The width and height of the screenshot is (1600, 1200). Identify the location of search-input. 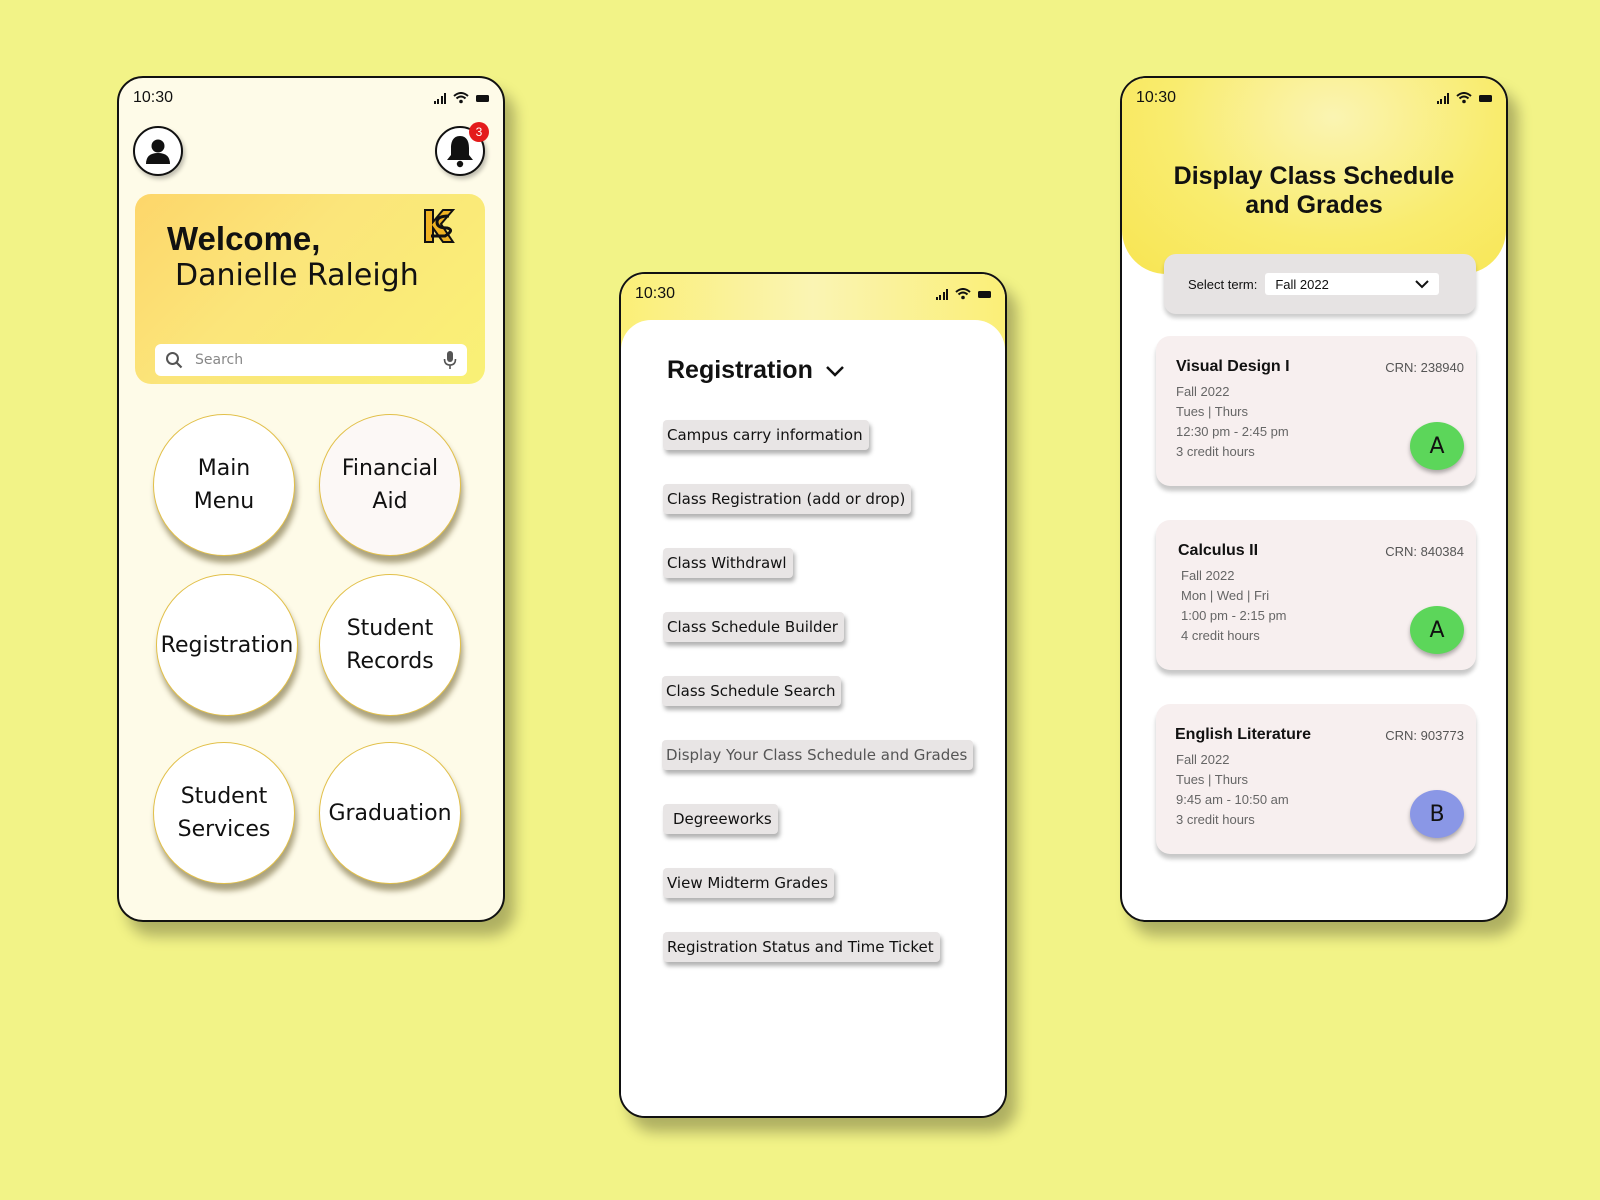
(313, 360).